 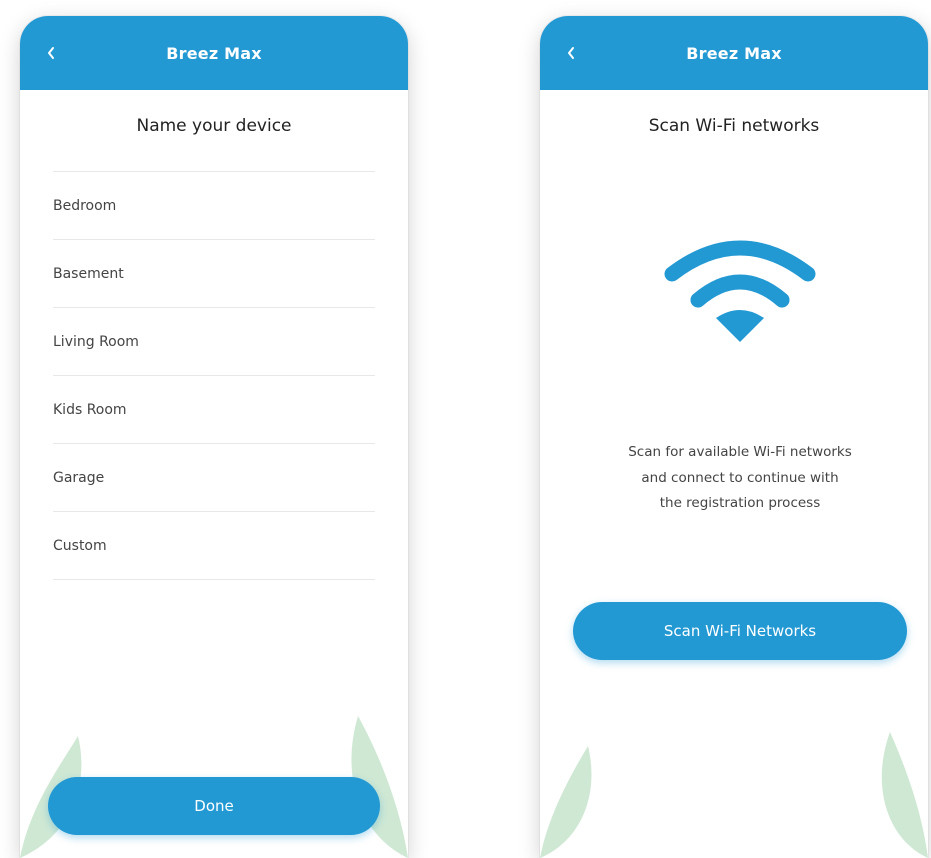 I want to click on page-title: Name your device, so click(x=214, y=126).